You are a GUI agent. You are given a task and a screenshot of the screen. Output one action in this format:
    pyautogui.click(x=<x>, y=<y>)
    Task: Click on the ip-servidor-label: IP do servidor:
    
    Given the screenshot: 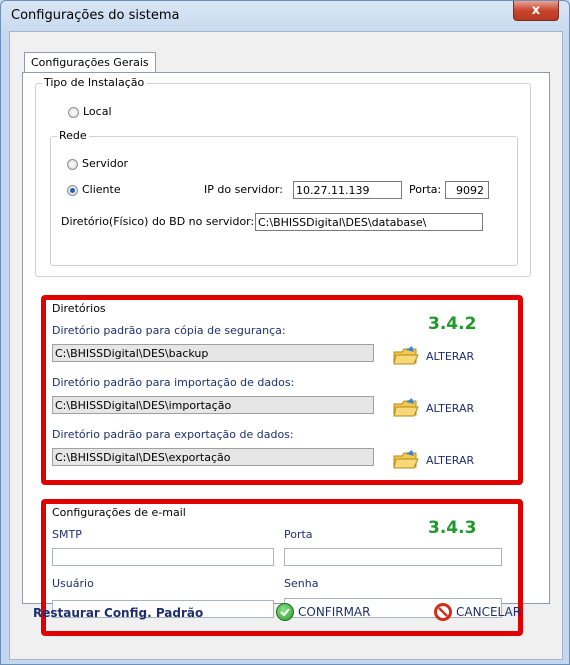 What is the action you would take?
    pyautogui.click(x=243, y=189)
    